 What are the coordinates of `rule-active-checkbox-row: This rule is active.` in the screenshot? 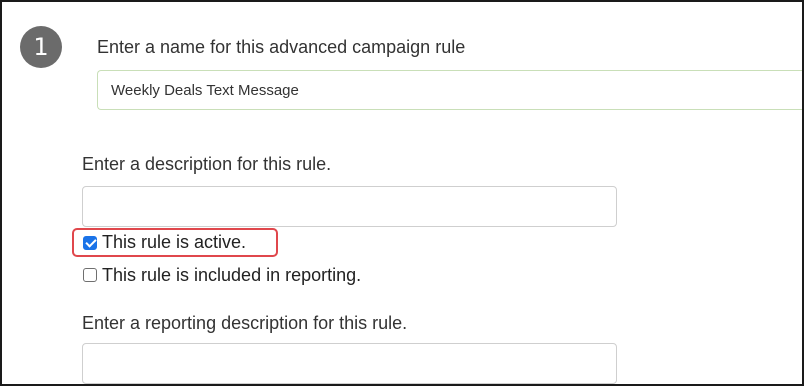 It's located at (175, 242).